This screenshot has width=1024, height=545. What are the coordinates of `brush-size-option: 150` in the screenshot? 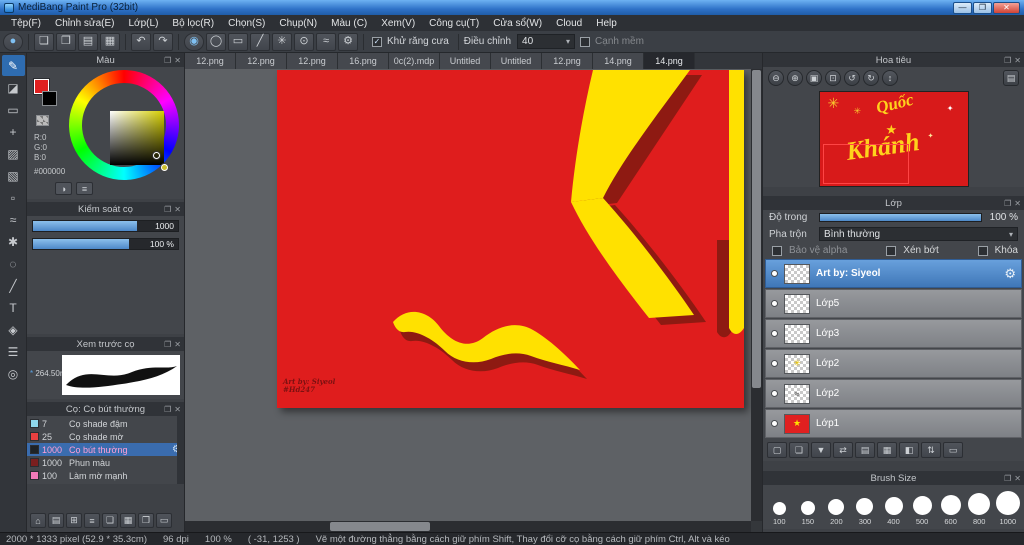 It's located at (808, 506).